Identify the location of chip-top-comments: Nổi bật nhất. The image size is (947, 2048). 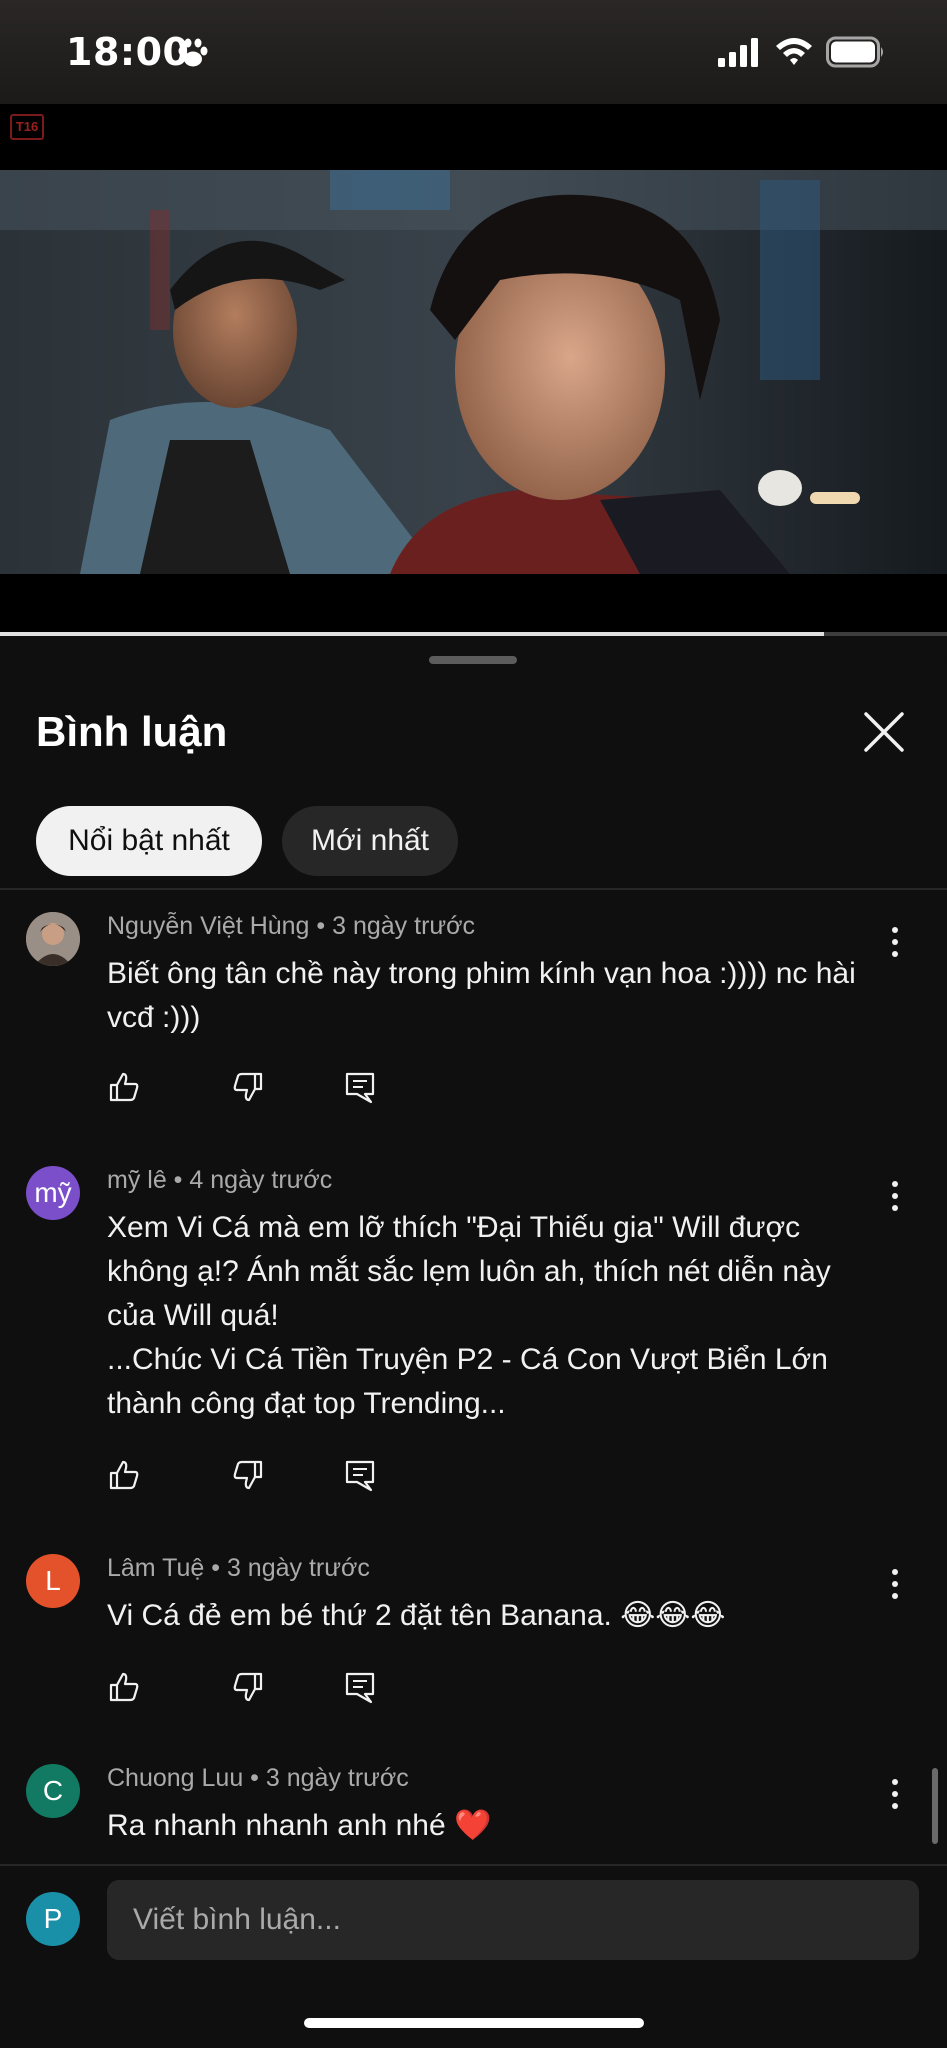
(149, 841).